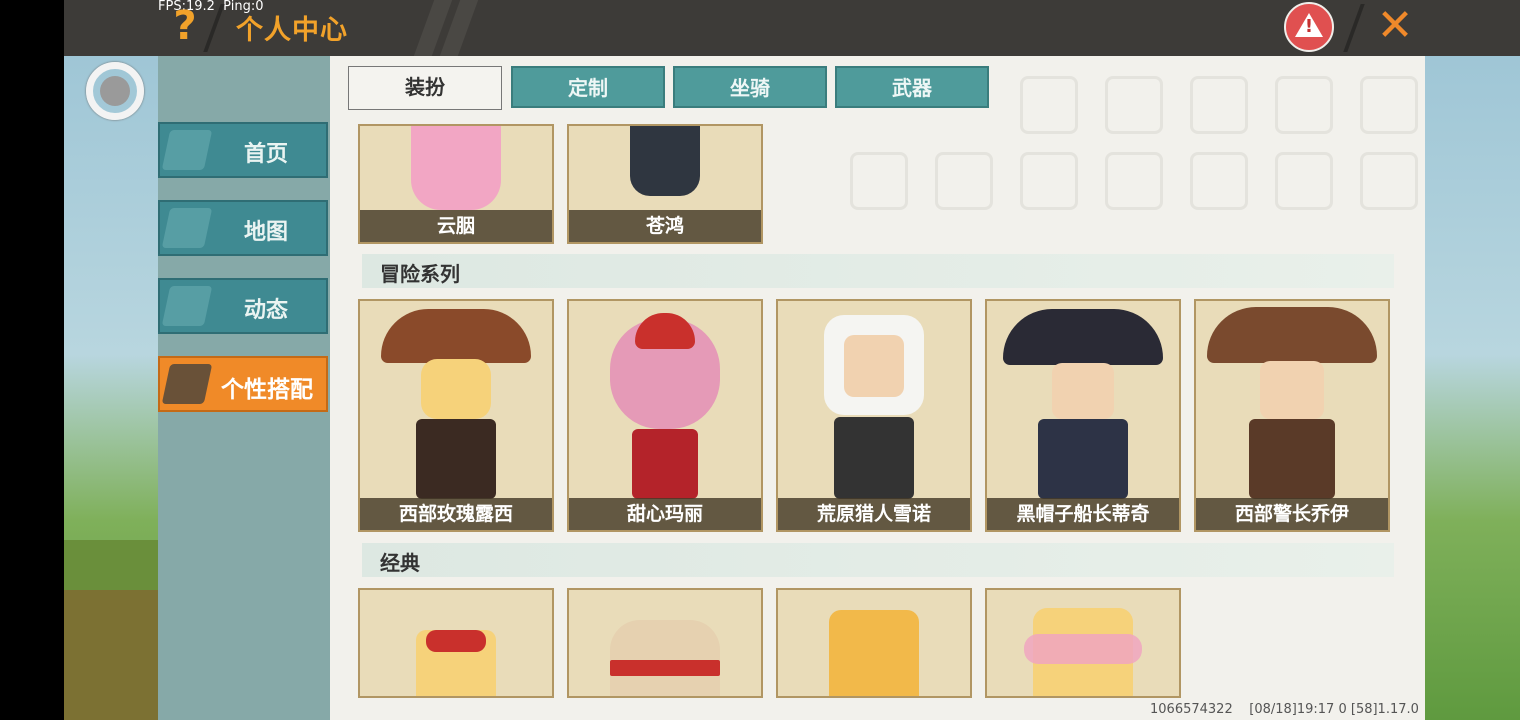 The image size is (1520, 720). Describe the element at coordinates (265, 154) in the screenshot. I see `sidebar-item-label: 首页` at that location.